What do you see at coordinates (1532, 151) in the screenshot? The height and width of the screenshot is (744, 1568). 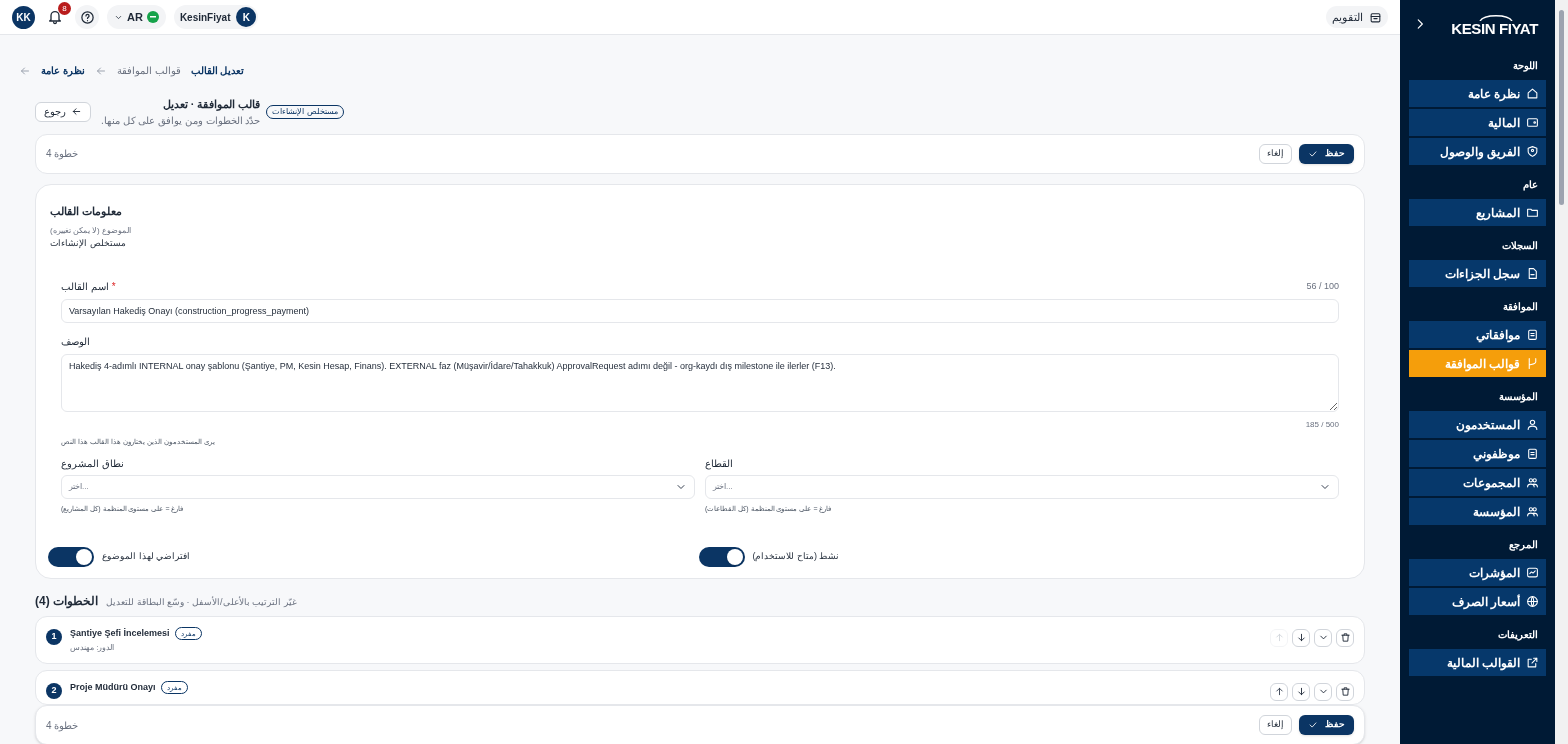 I see `shield-icon` at bounding box center [1532, 151].